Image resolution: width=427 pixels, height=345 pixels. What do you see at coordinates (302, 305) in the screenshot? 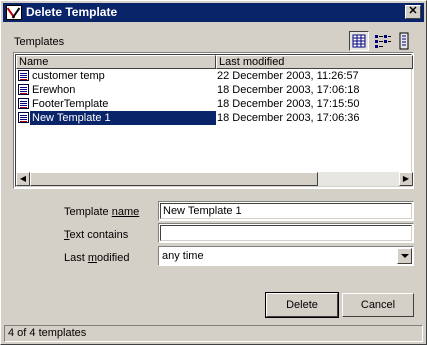
I see `delete-button: Delete` at bounding box center [302, 305].